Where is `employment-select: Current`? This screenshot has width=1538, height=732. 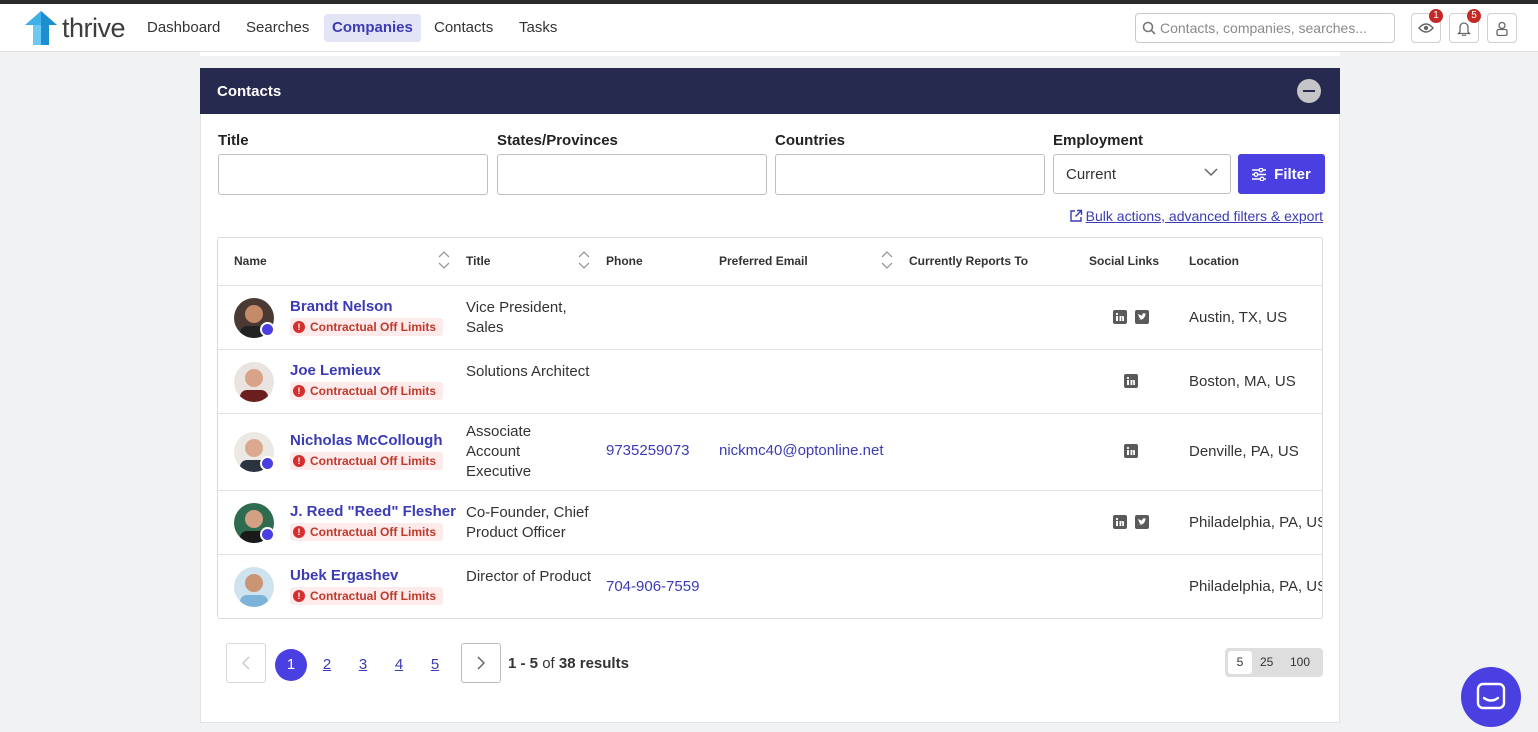
employment-select: Current is located at coordinates (1142, 174).